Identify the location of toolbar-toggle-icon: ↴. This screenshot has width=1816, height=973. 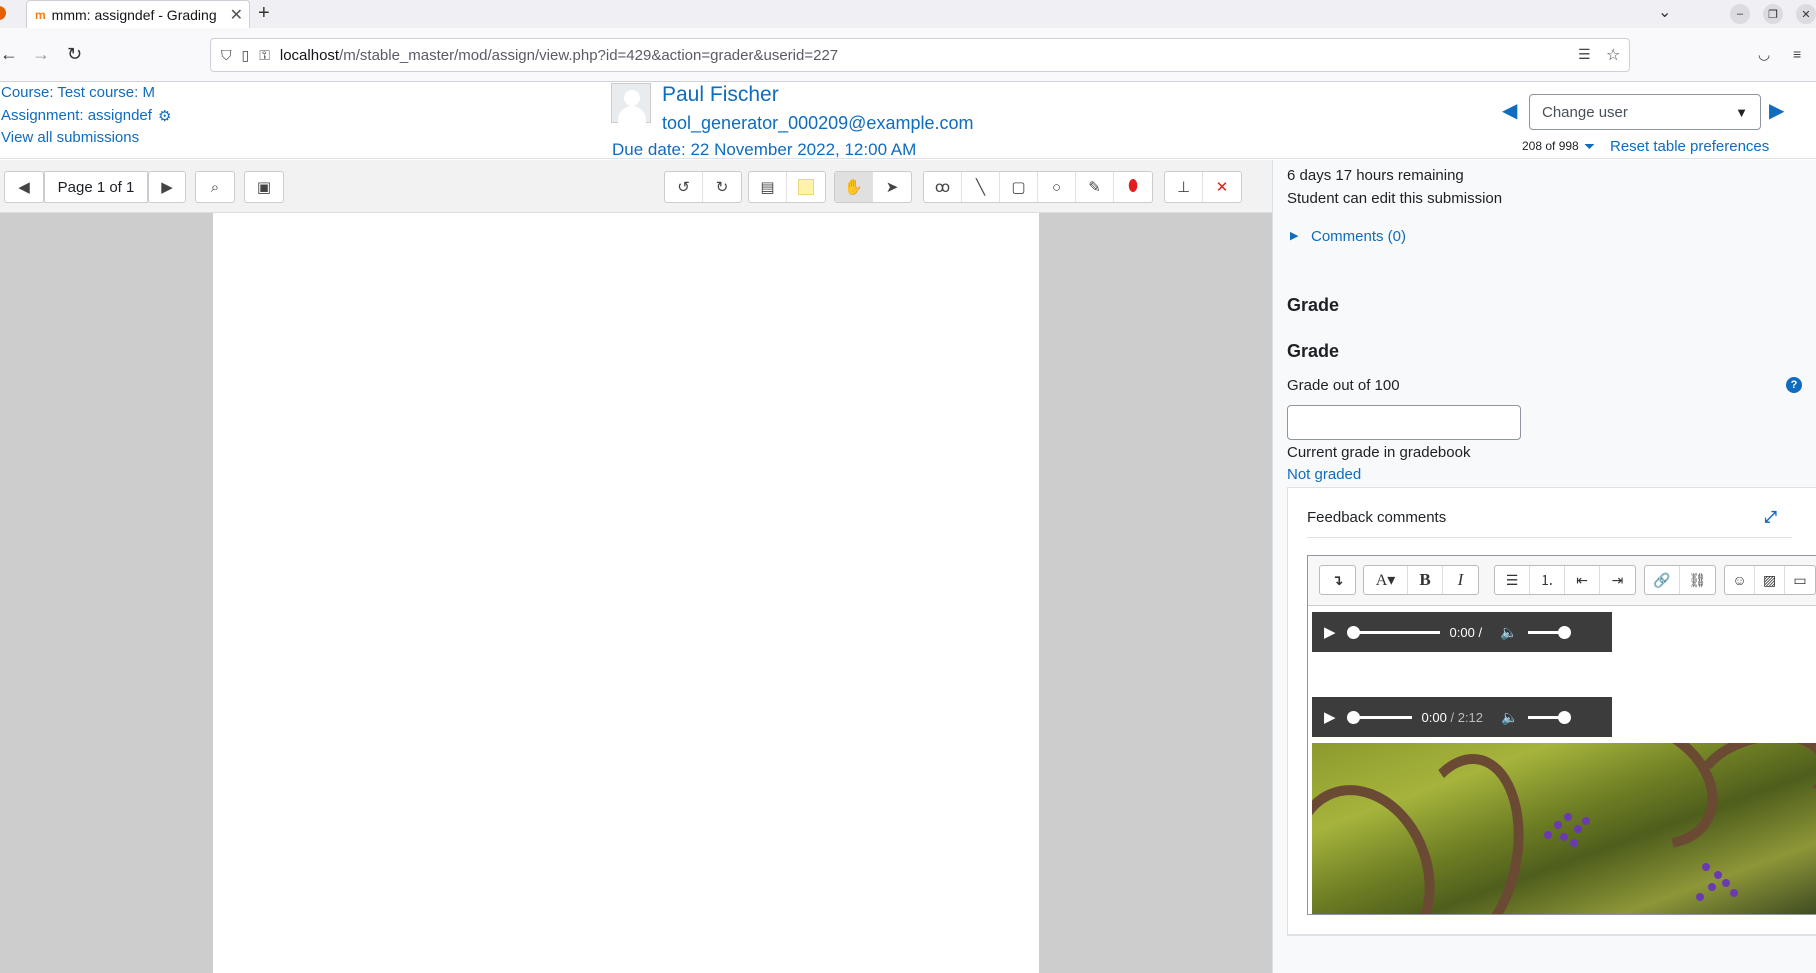
(1337, 580).